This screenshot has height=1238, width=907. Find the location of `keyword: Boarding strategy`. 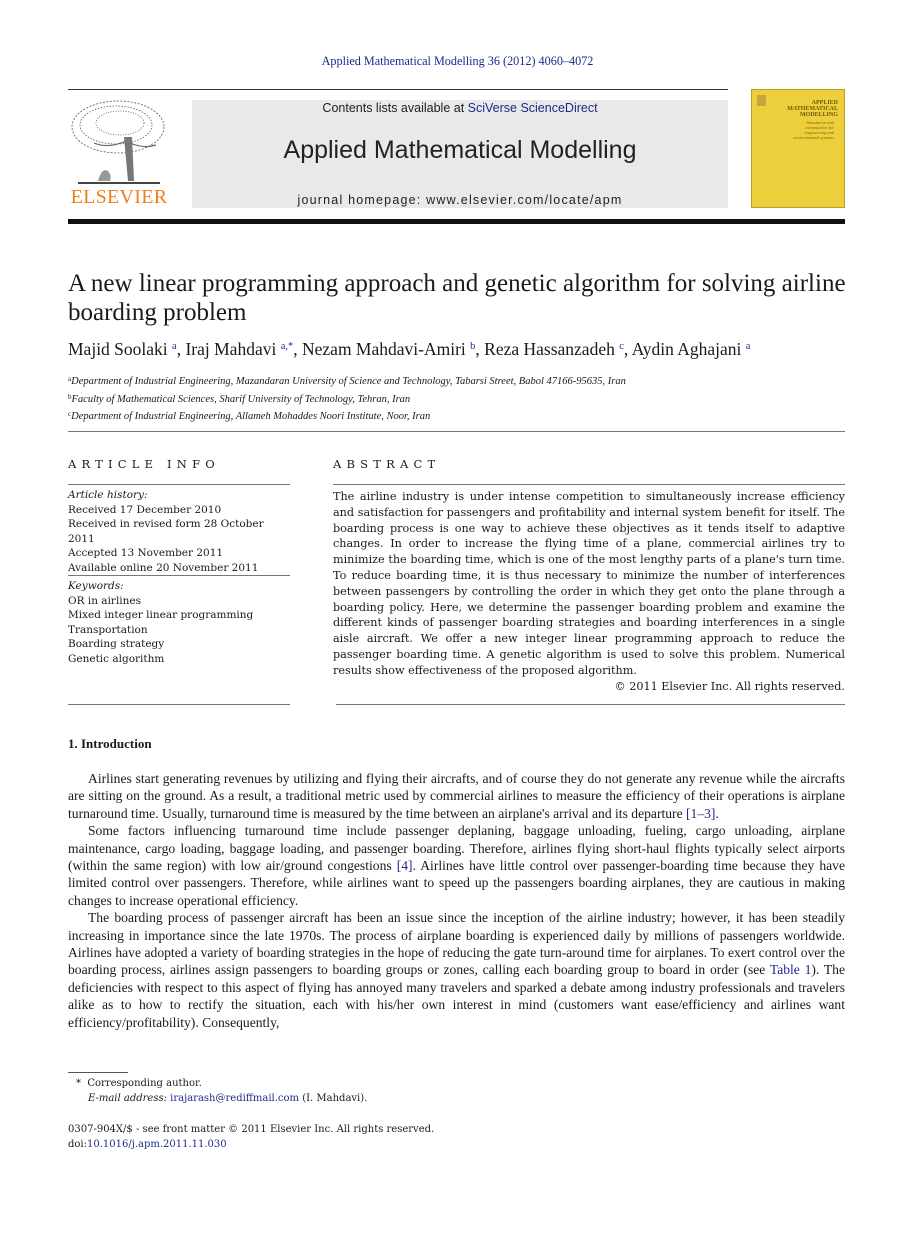

keyword: Boarding strategy is located at coordinates (116, 644).